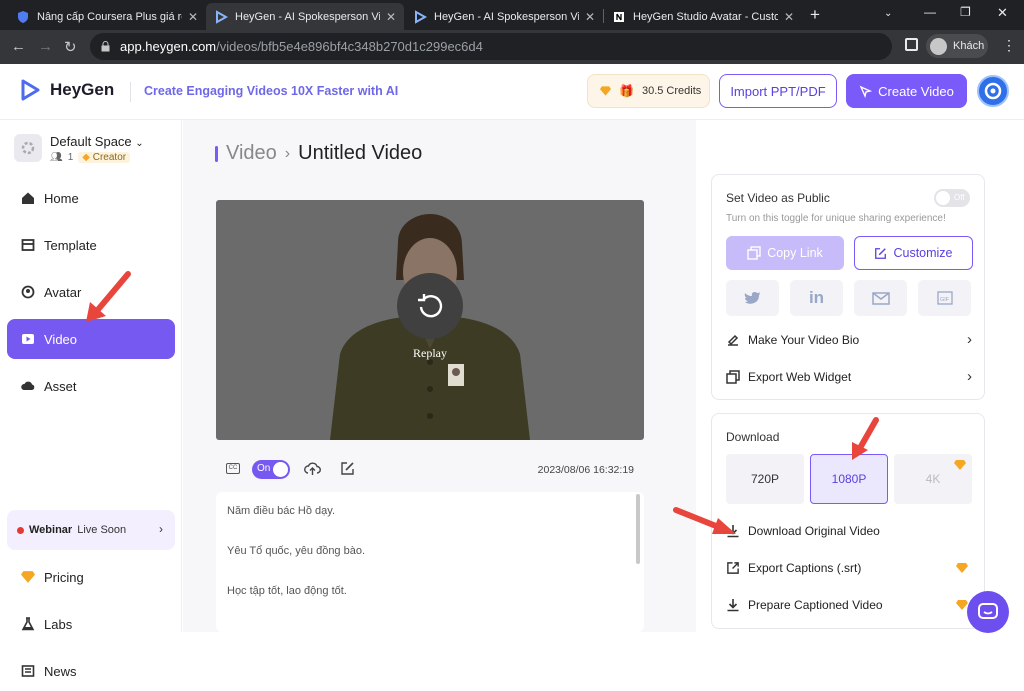 The image size is (1024, 691). I want to click on close-window-icon: ✕, so click(1002, 13).